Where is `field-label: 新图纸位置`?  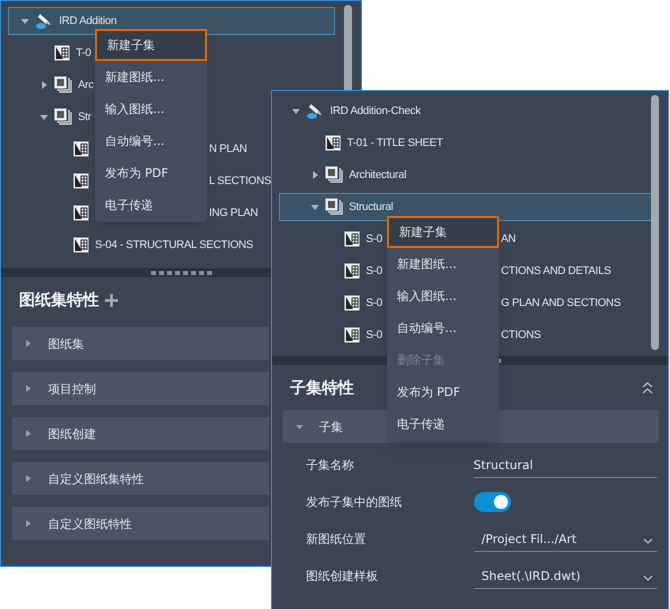
field-label: 新图纸位置 is located at coordinates (336, 539).